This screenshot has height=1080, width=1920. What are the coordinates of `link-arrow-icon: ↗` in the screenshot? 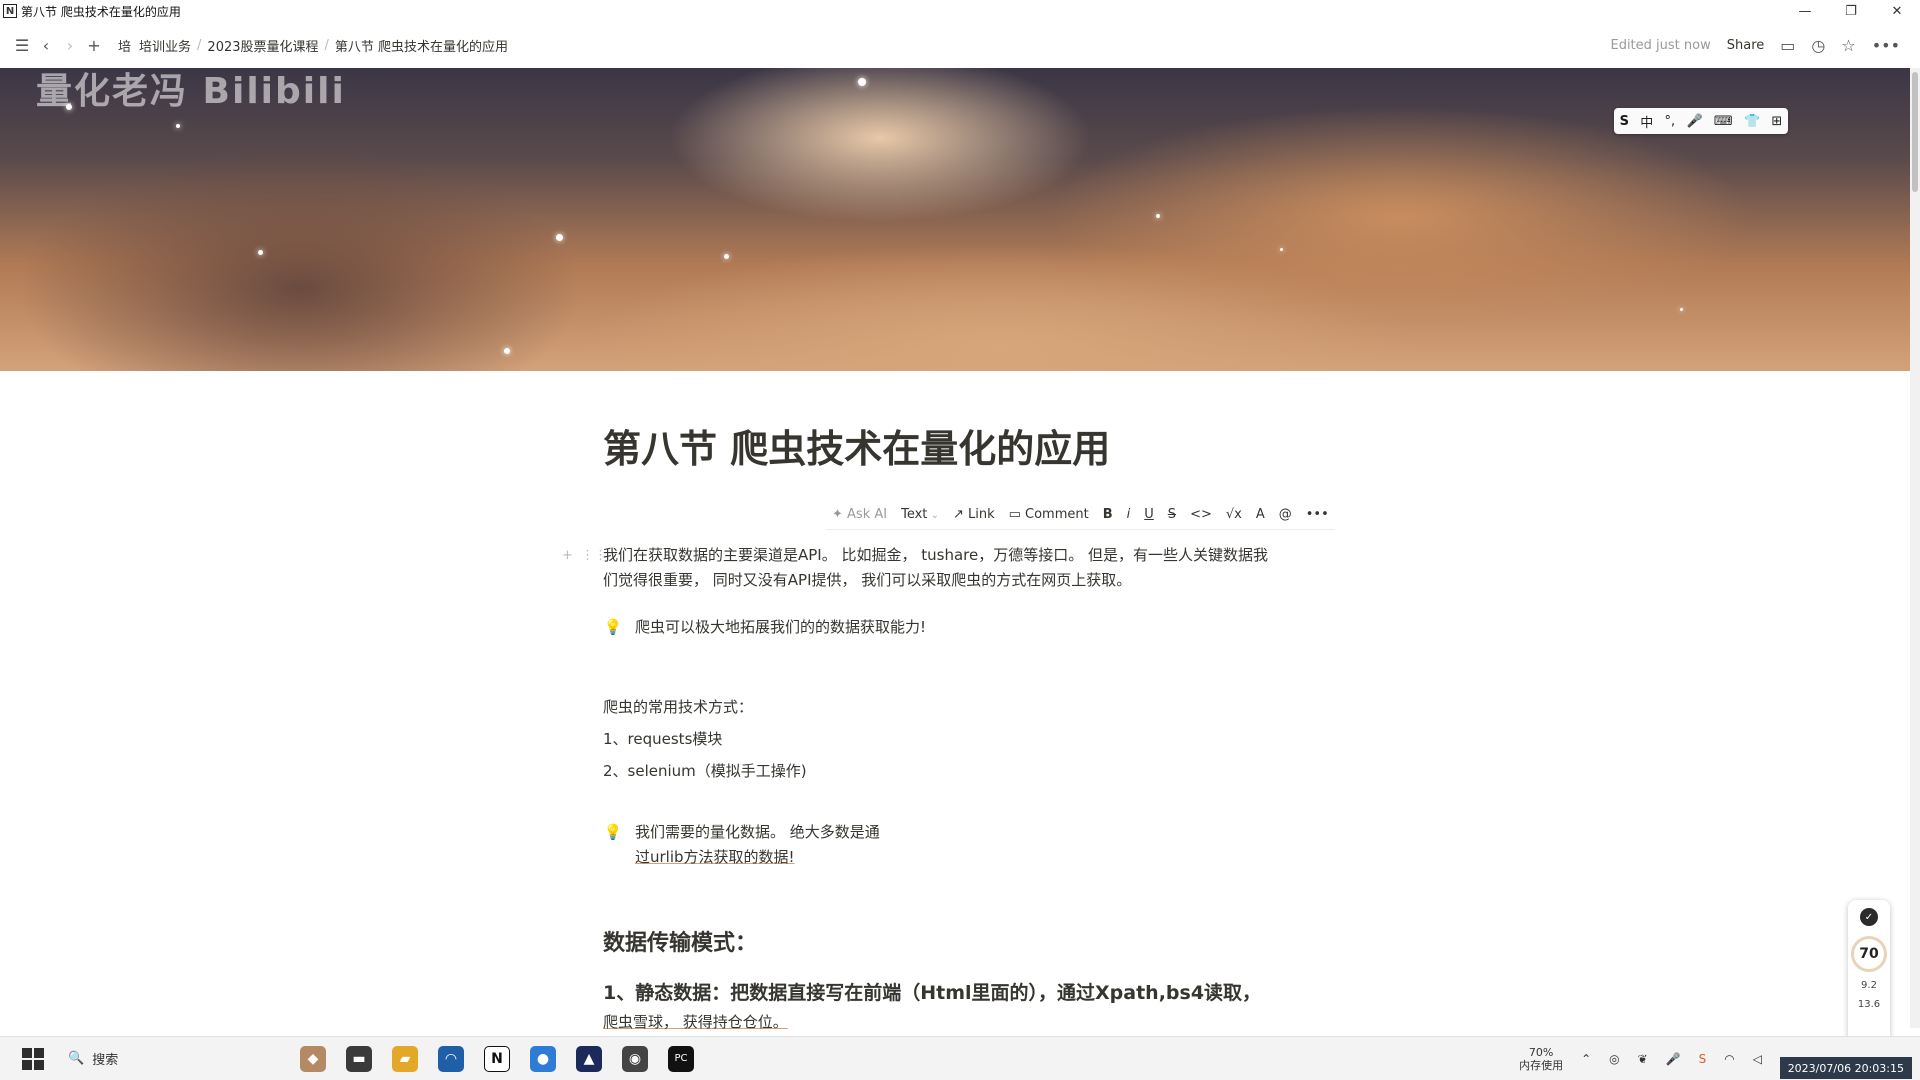 It's located at (960, 514).